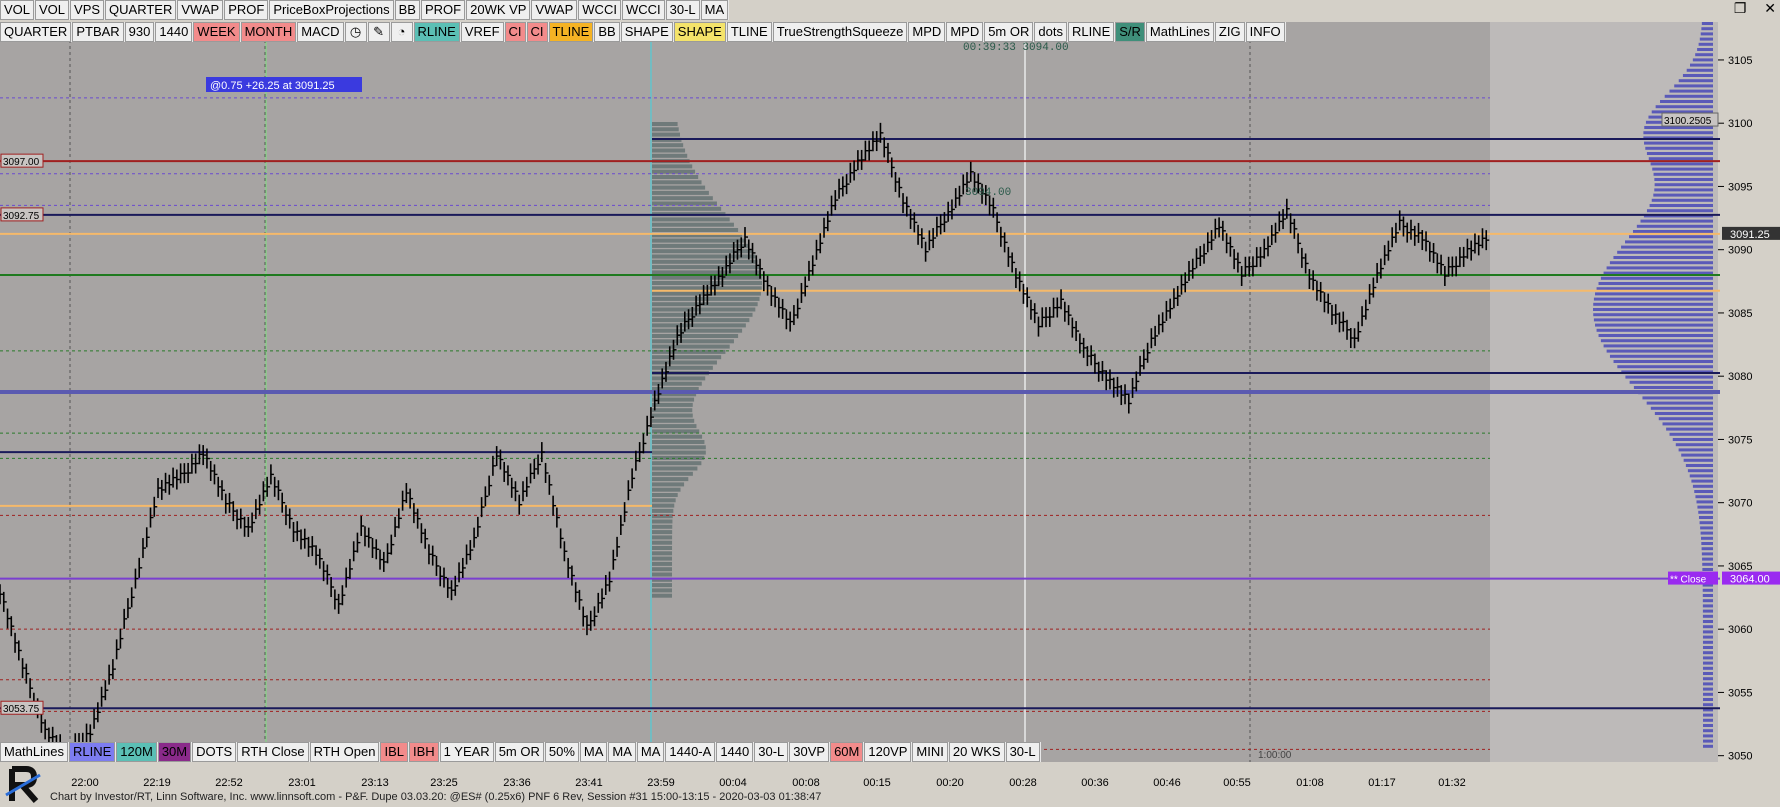 The height and width of the screenshot is (807, 1780). I want to click on toolbar-button-truestrengthsqueeze: TrueStrengthSqueeze, so click(840, 32).